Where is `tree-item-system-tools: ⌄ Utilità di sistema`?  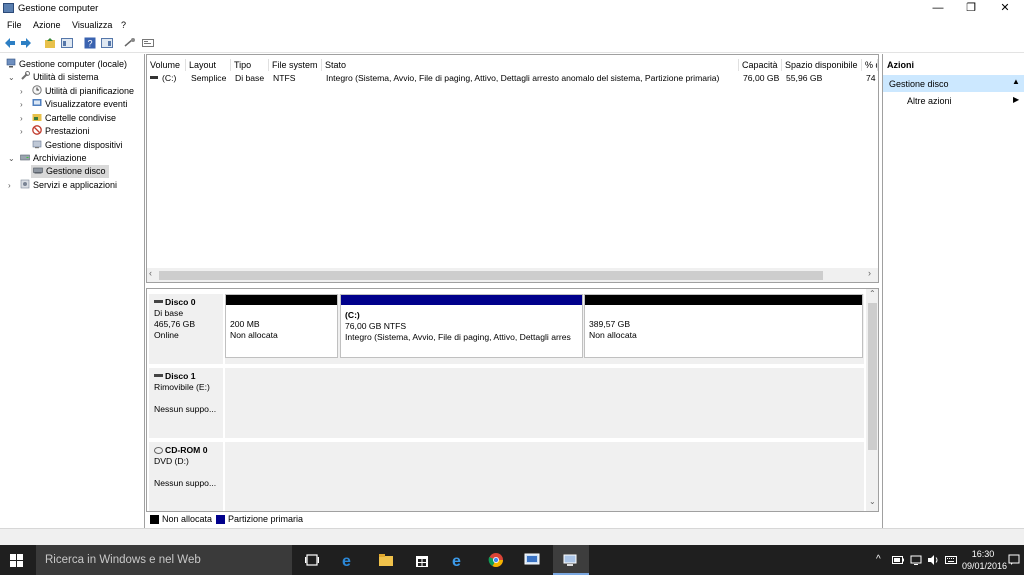
tree-item-system-tools: ⌄ Utilità di sistema is located at coordinates (53, 77).